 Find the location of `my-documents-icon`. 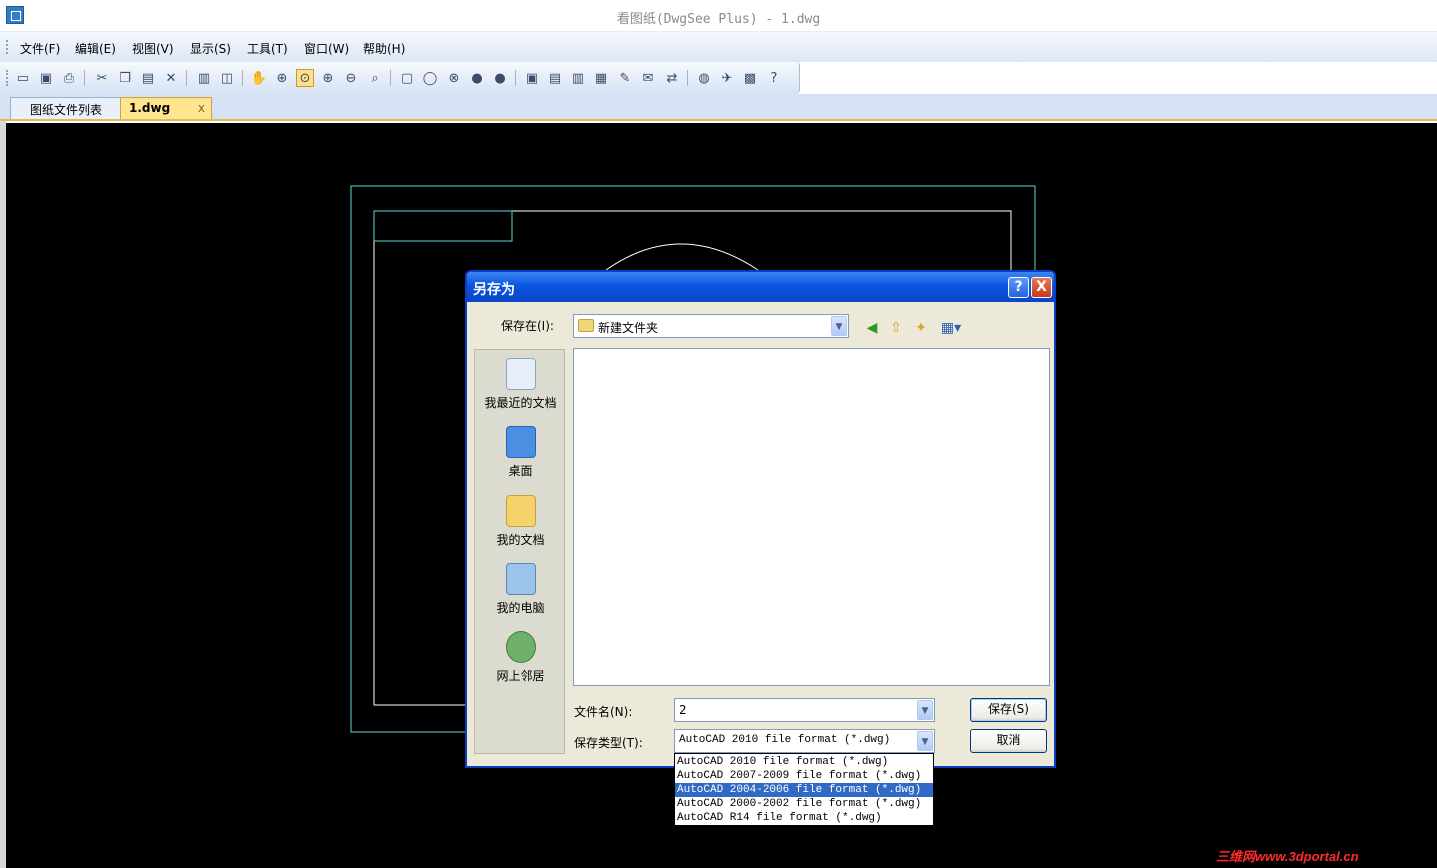

my-documents-icon is located at coordinates (520, 511).